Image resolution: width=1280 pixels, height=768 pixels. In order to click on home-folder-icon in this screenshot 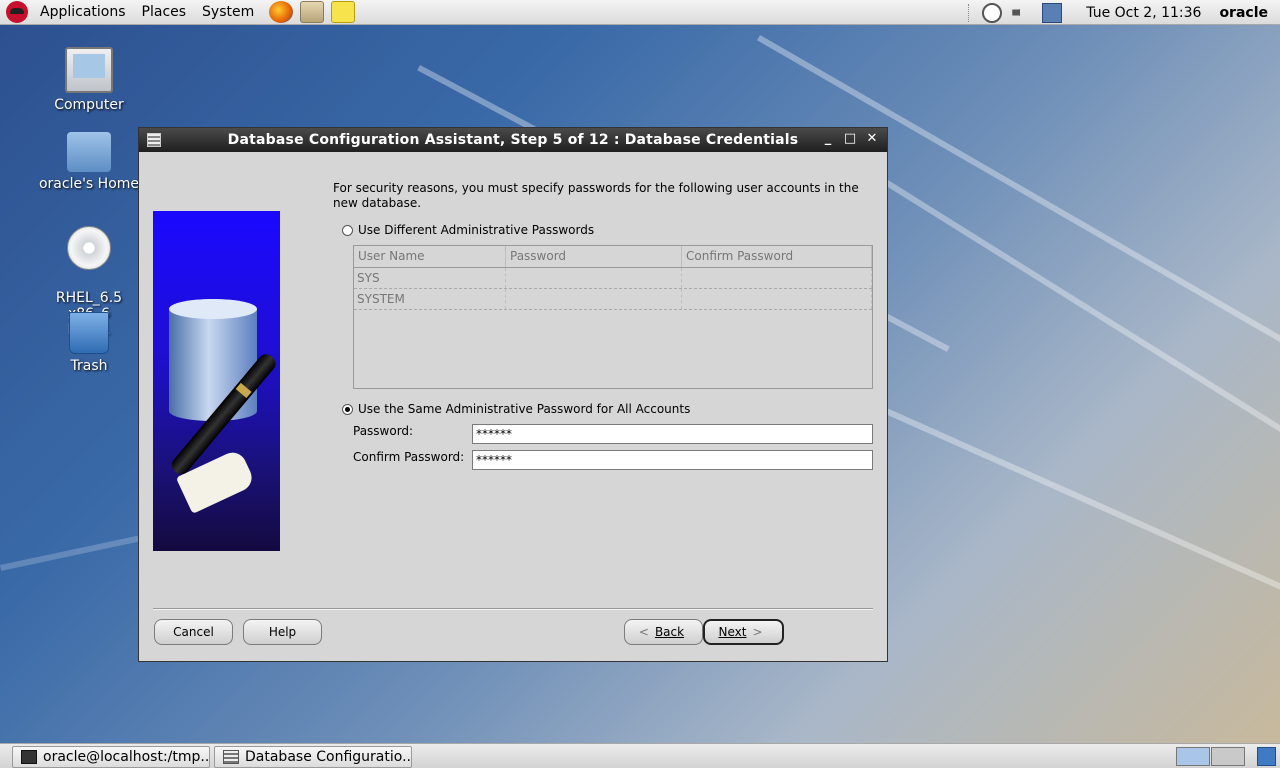, I will do `click(89, 152)`.